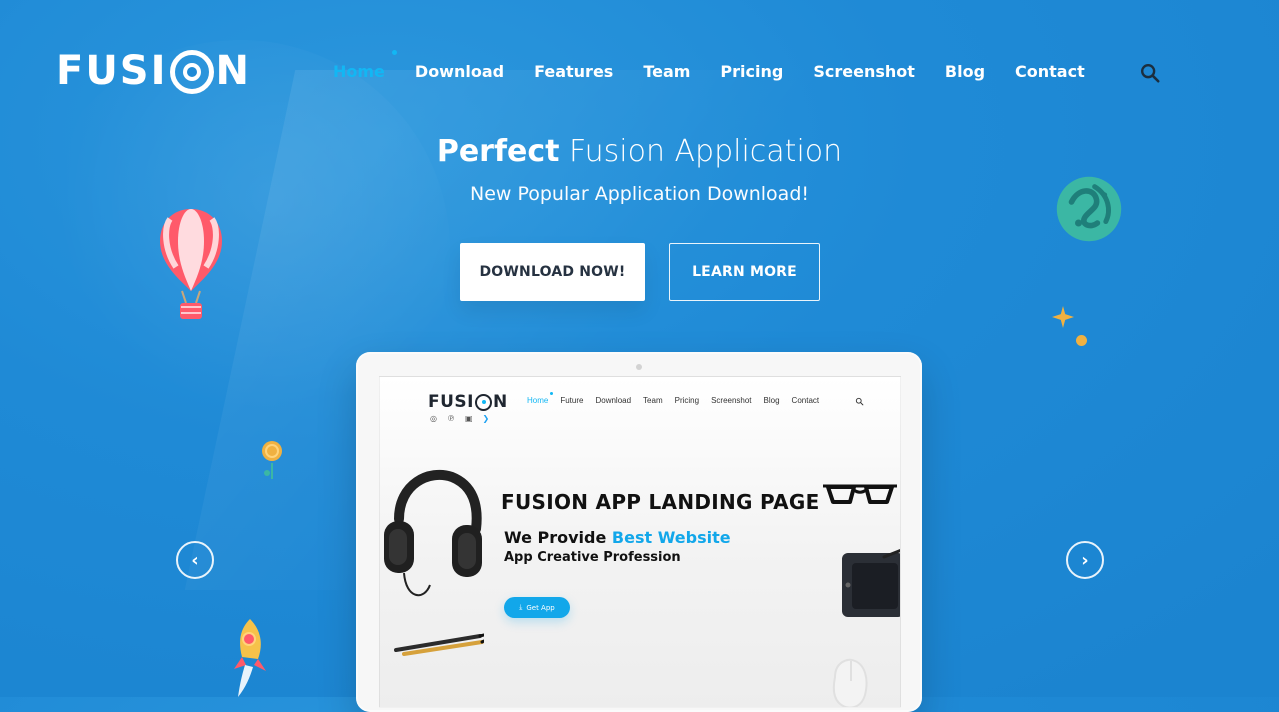 This screenshot has width=1279, height=712. What do you see at coordinates (450, 418) in the screenshot?
I see `pinterest-icon: ℗` at bounding box center [450, 418].